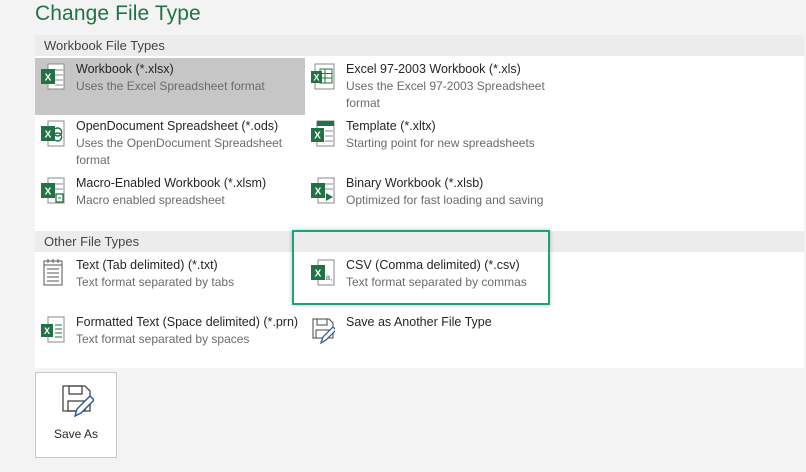 The height and width of the screenshot is (472, 806). I want to click on template-icon: X, so click(323, 133).